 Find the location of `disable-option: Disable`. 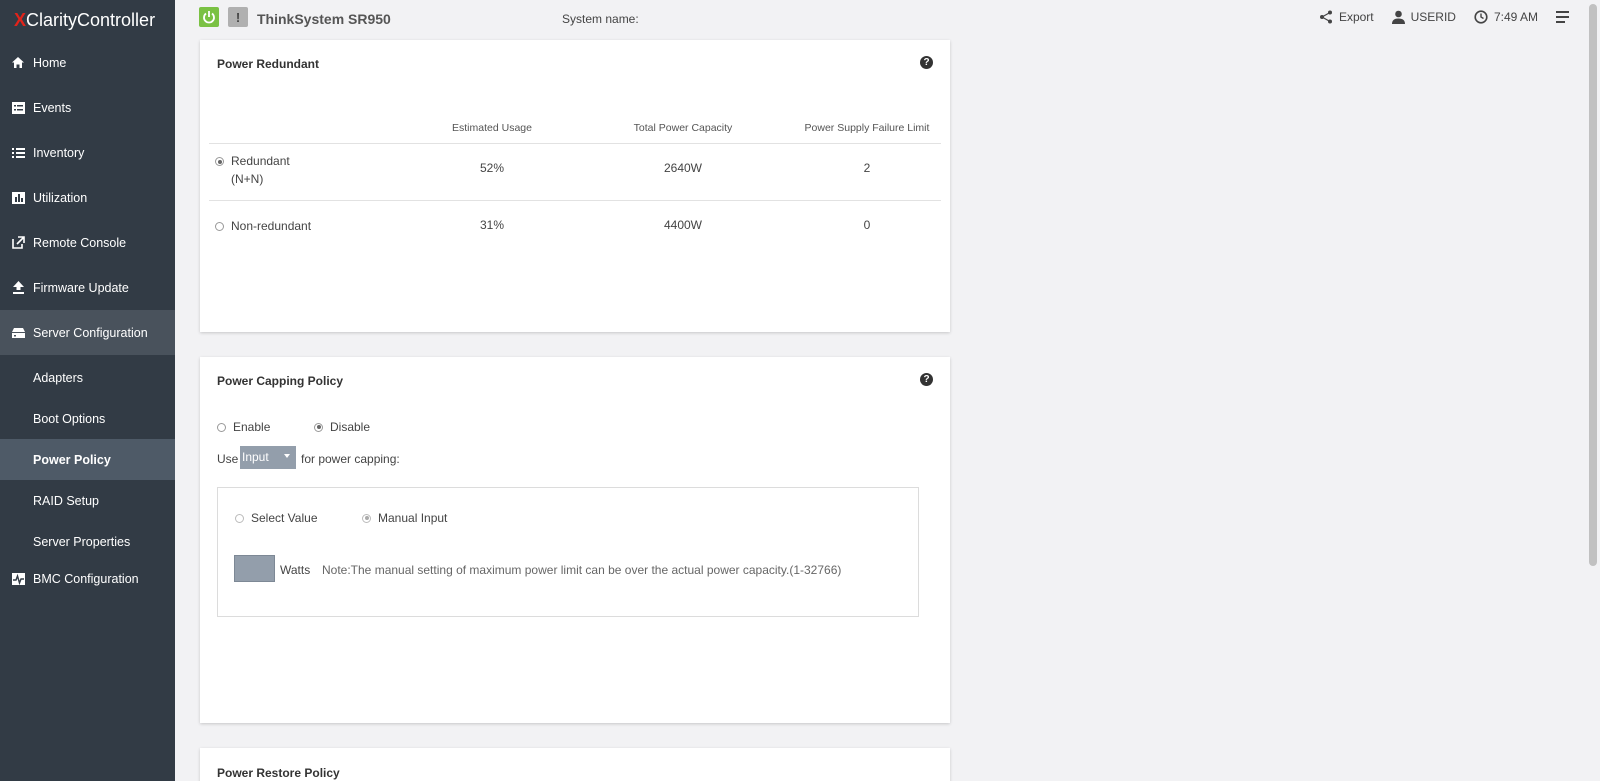

disable-option: Disable is located at coordinates (342, 427).